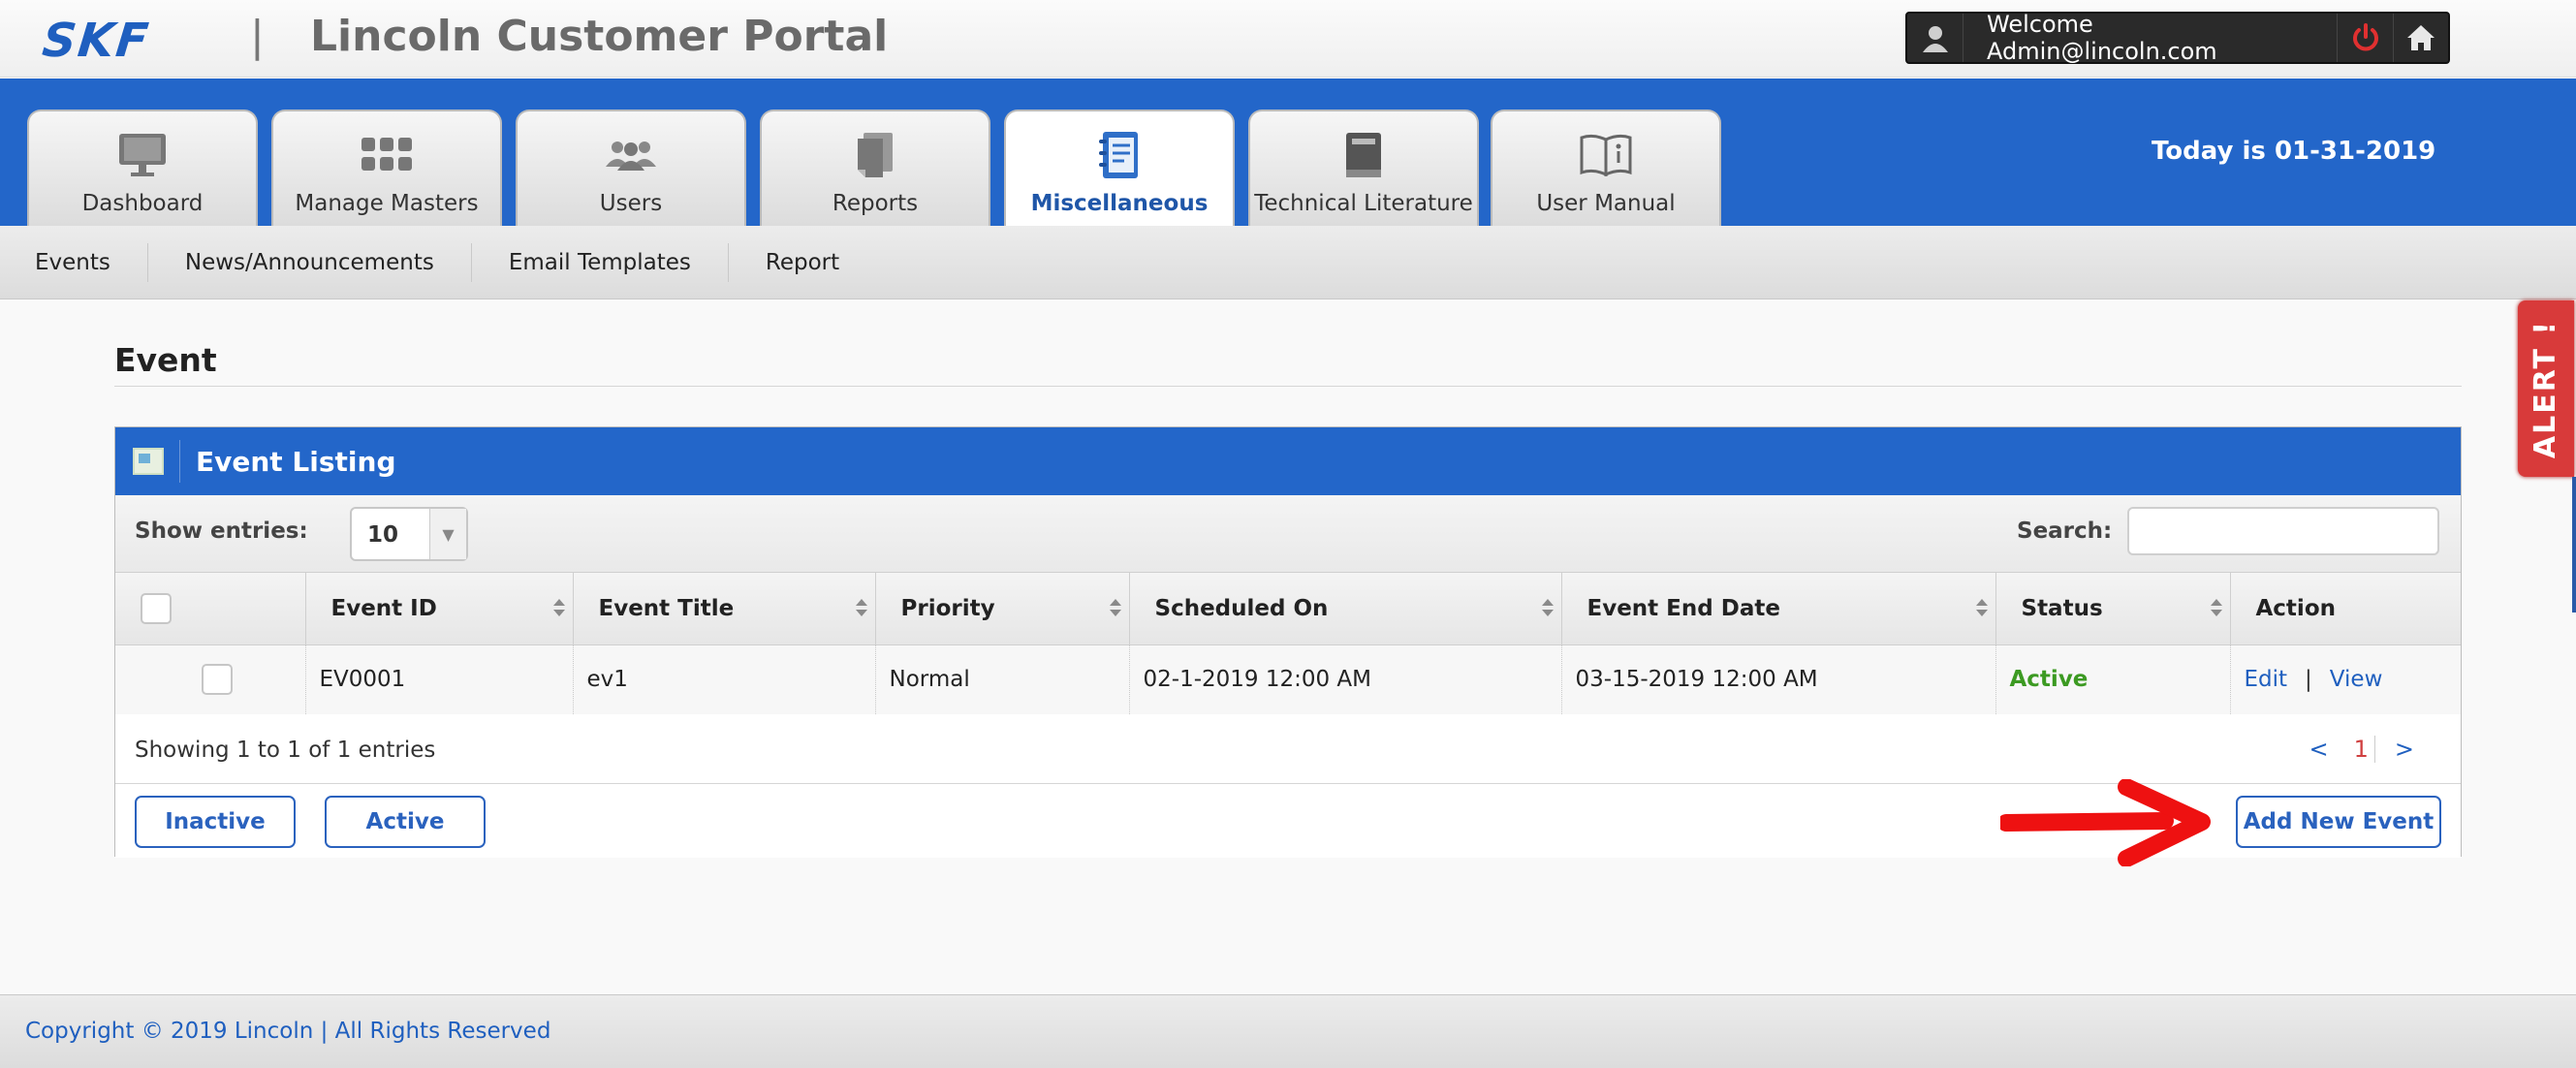 The width and height of the screenshot is (2576, 1068). What do you see at coordinates (215, 822) in the screenshot?
I see `inactive-button: Inactive` at bounding box center [215, 822].